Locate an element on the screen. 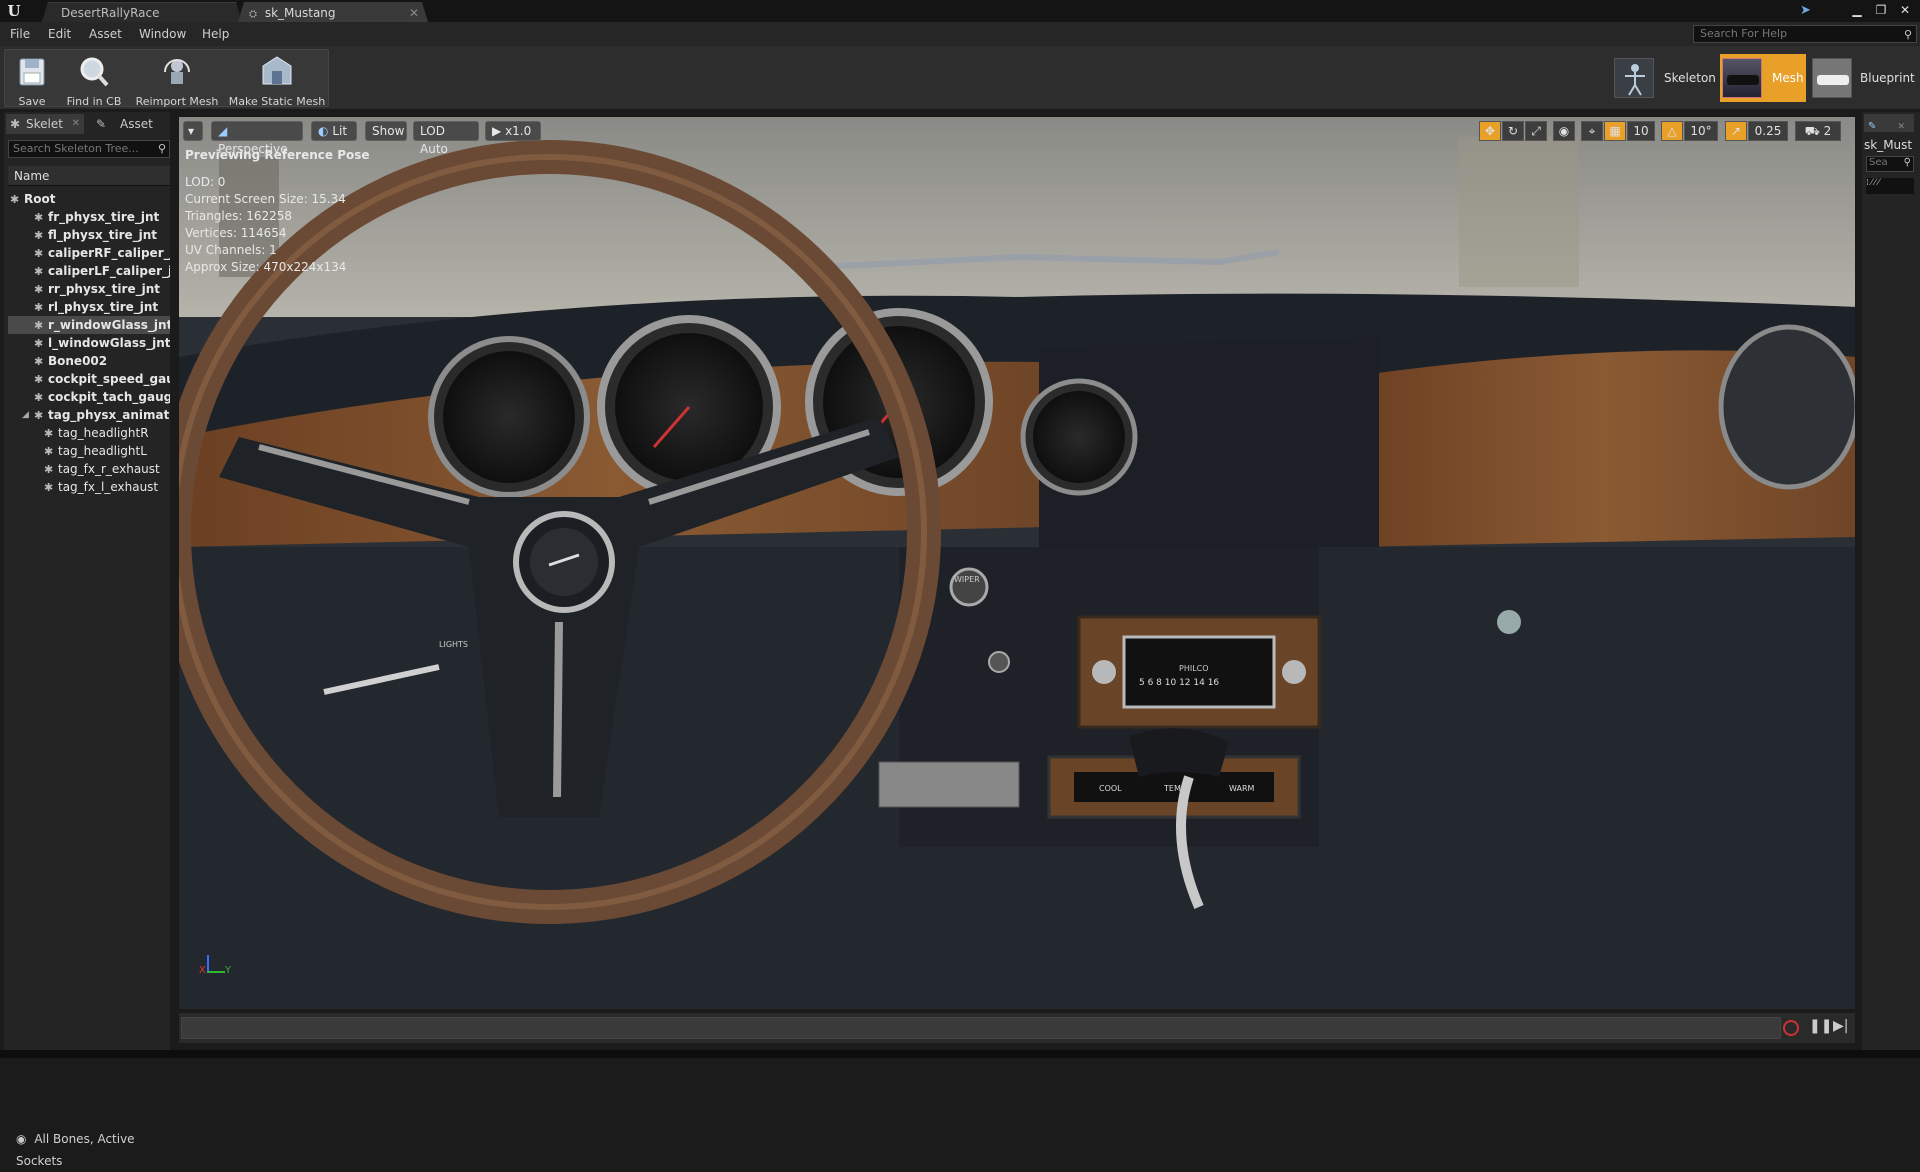  bone-row: ✱ cockpit_tach_gauge_ is located at coordinates (89, 397).